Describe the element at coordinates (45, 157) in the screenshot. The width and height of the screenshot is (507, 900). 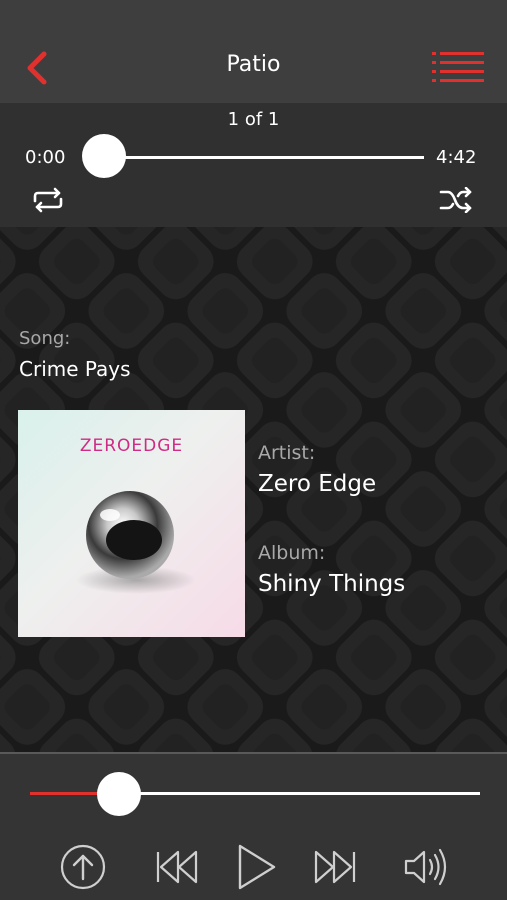
I see `elapsed-time: 0:00` at that location.